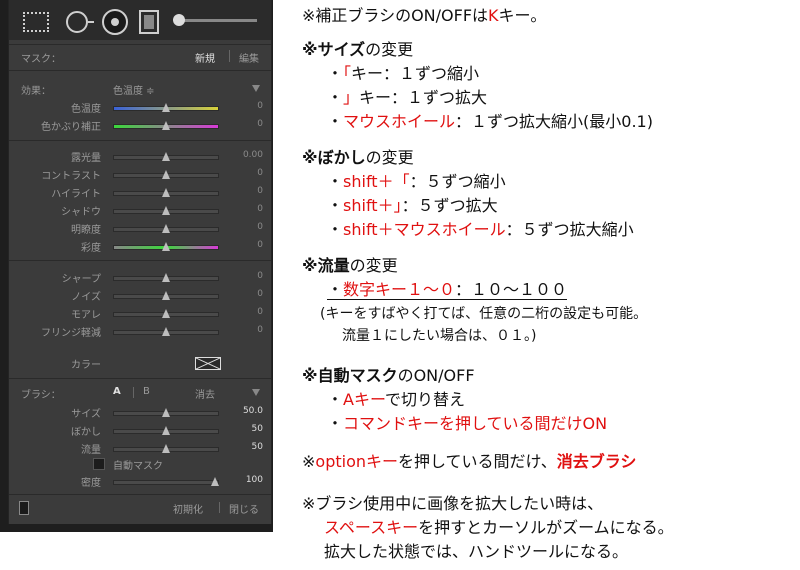  I want to click on brush-a-tab: A, so click(117, 391).